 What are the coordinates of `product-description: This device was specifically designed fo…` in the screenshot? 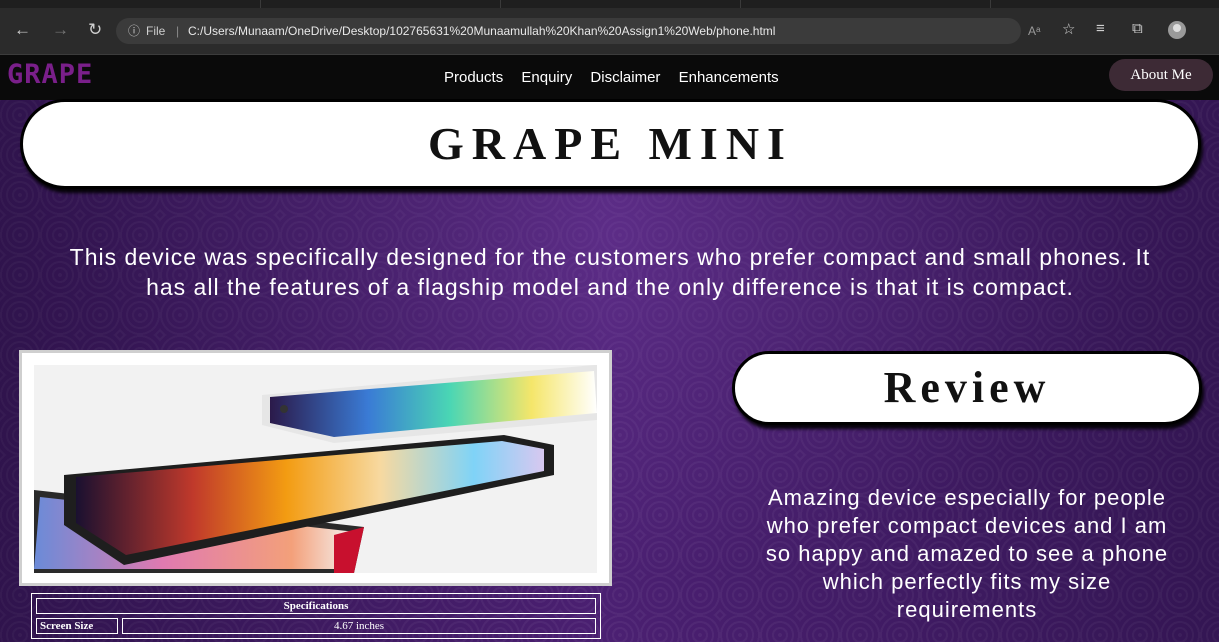 It's located at (610, 272).